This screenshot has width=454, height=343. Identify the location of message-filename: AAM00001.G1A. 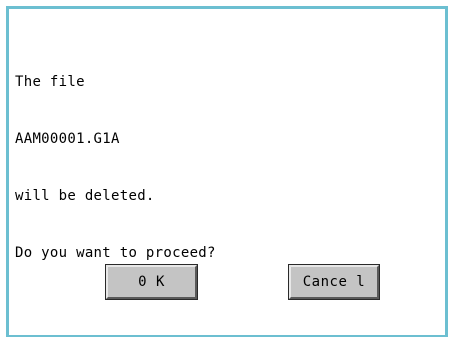
(67, 139).